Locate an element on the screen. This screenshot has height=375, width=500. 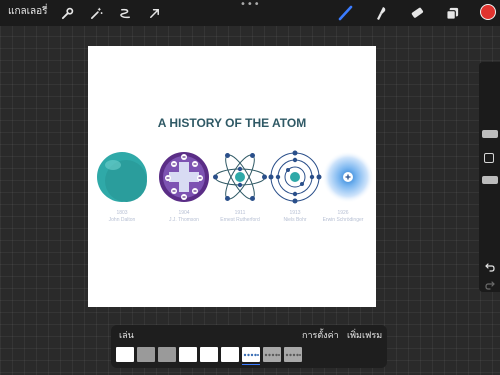
year-label: 1926 is located at coordinates (343, 213).